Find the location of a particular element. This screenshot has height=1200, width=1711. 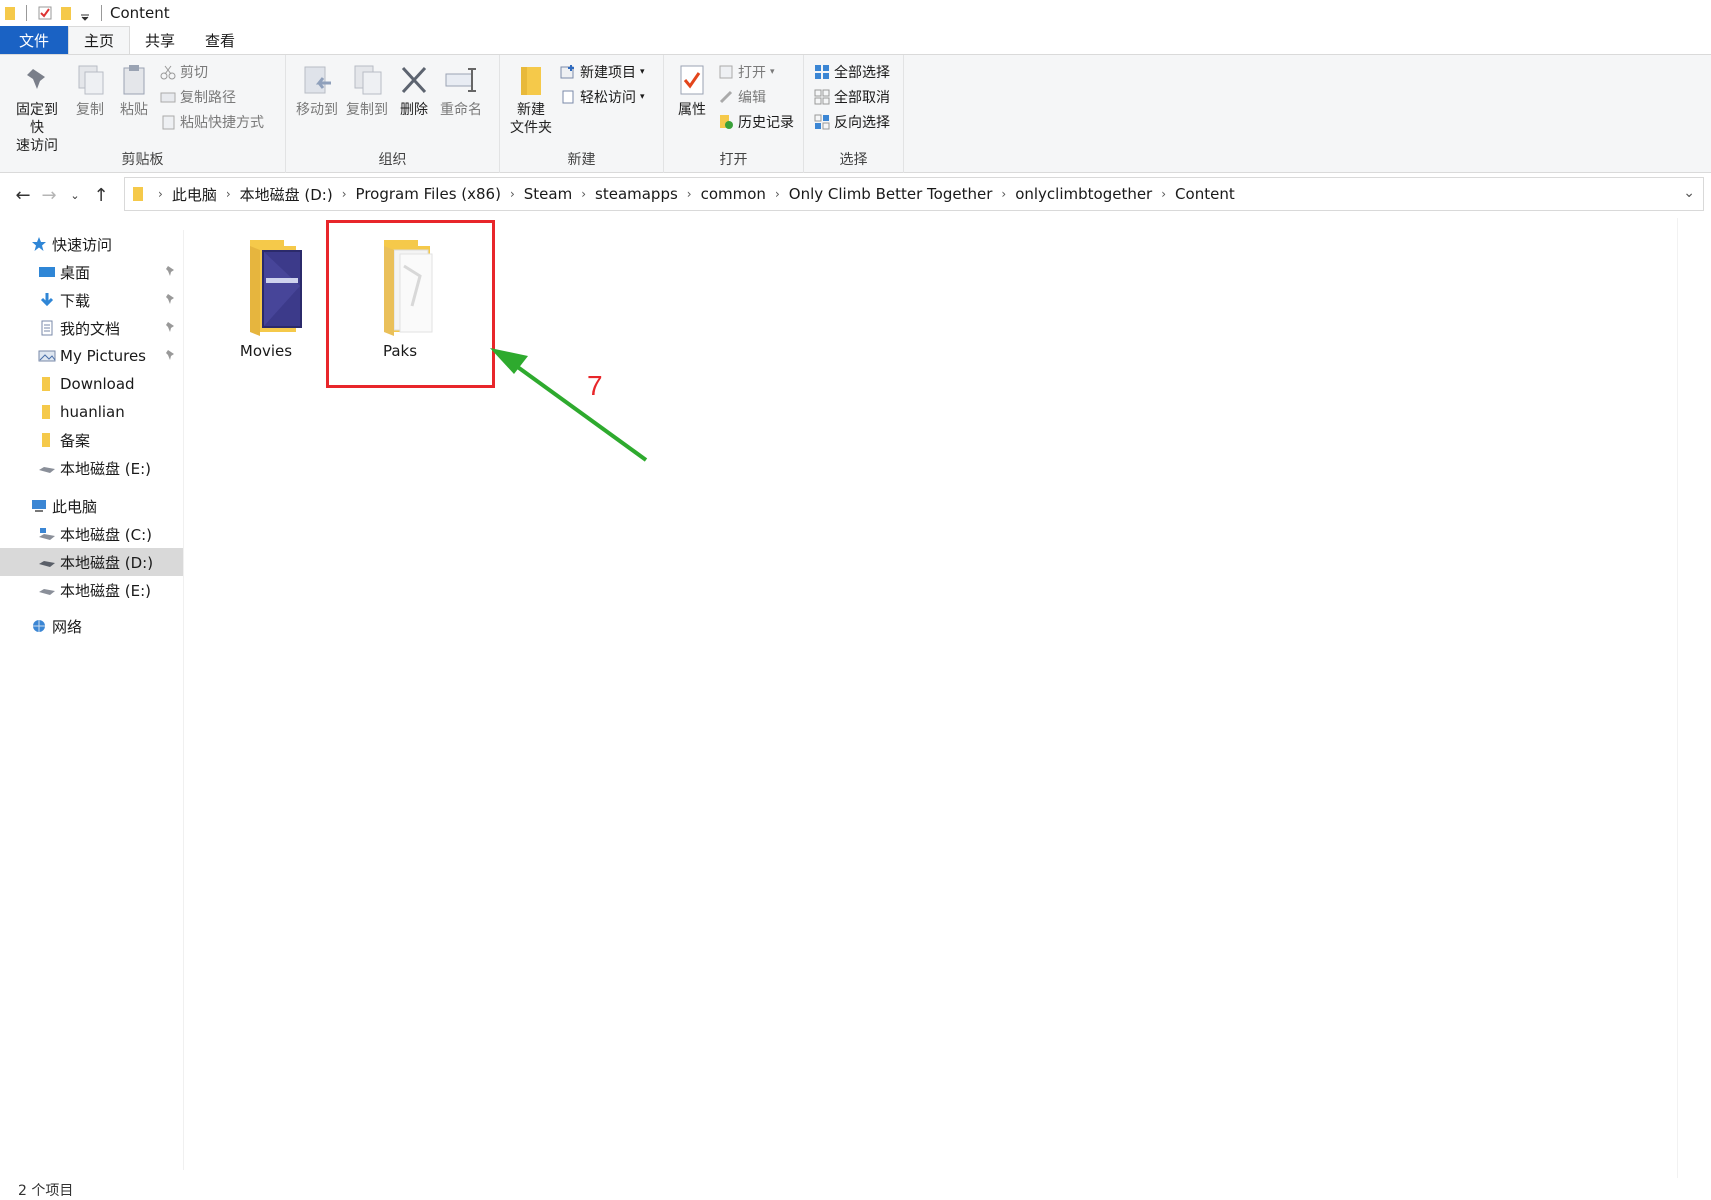

clipboard-group: 固定到快 速访问 复制 粘贴 剪切 复制路径 粘贴快捷方式 剪贴板 is located at coordinates (143, 114).